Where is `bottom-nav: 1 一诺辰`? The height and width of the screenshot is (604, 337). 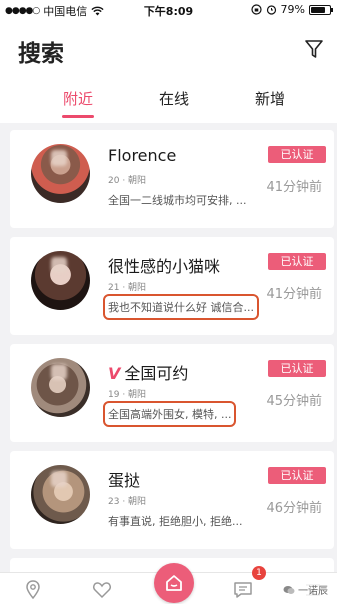
bottom-nav: 1 一诺辰 is located at coordinates (168, 583).